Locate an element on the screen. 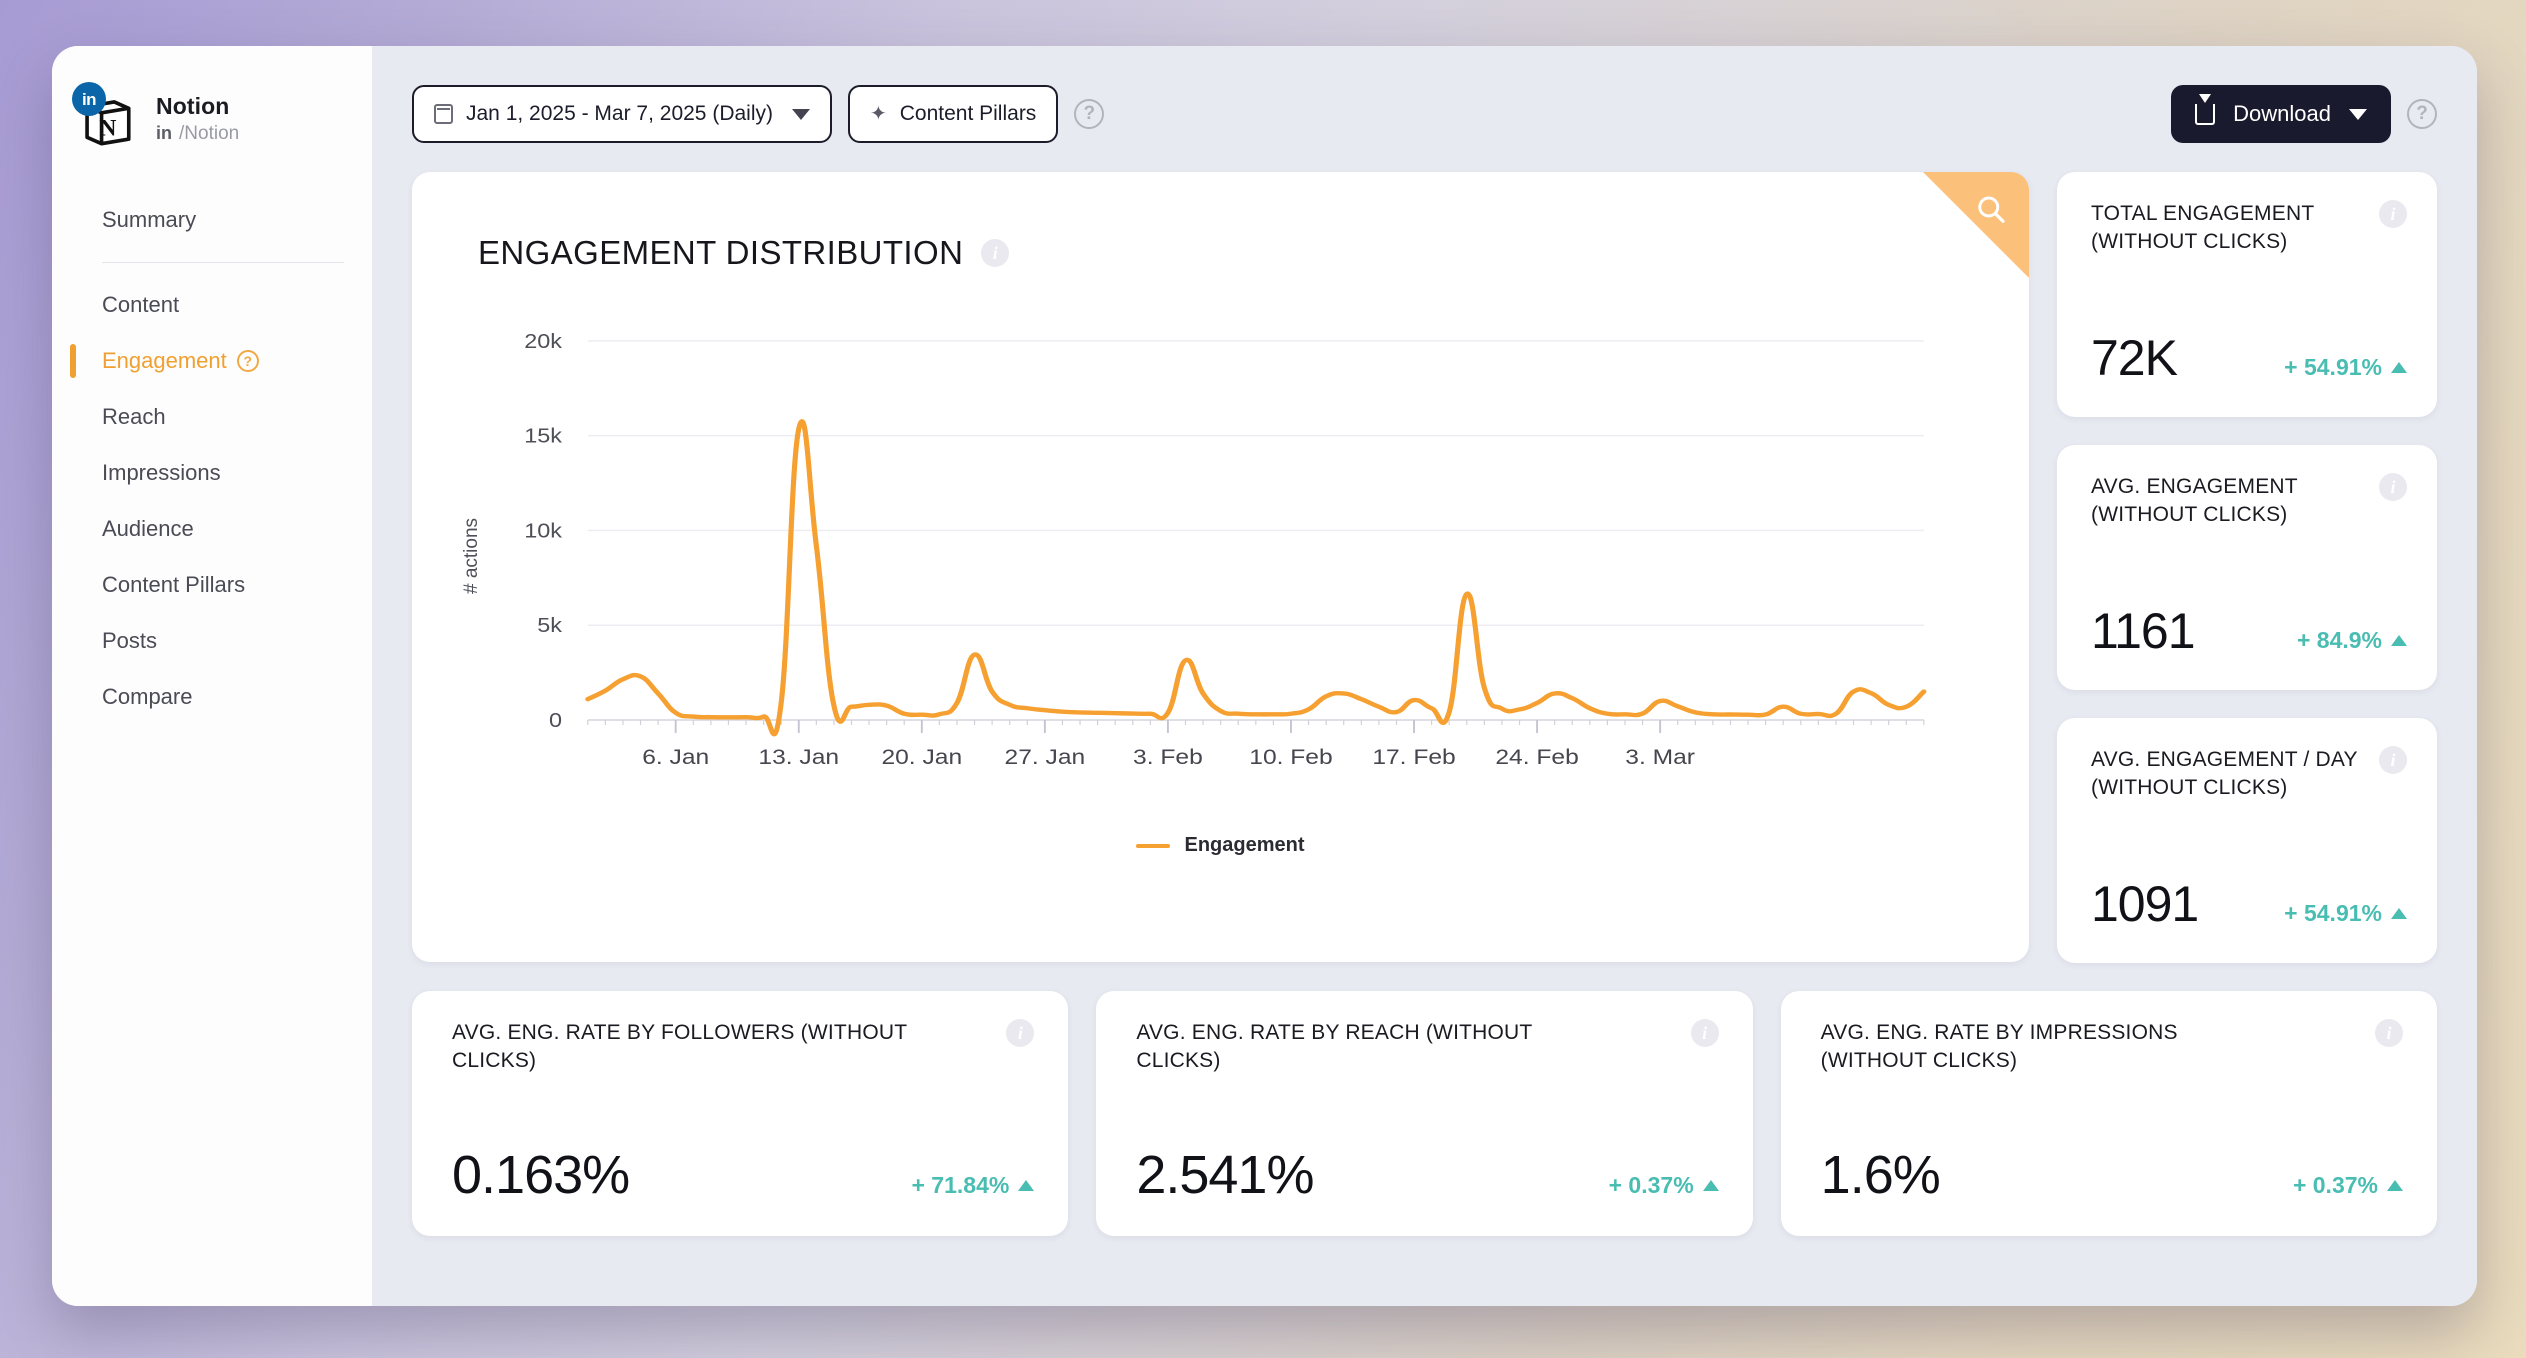 The image size is (2526, 1358). svg-text: 3. Feb is located at coordinates (1168, 757).